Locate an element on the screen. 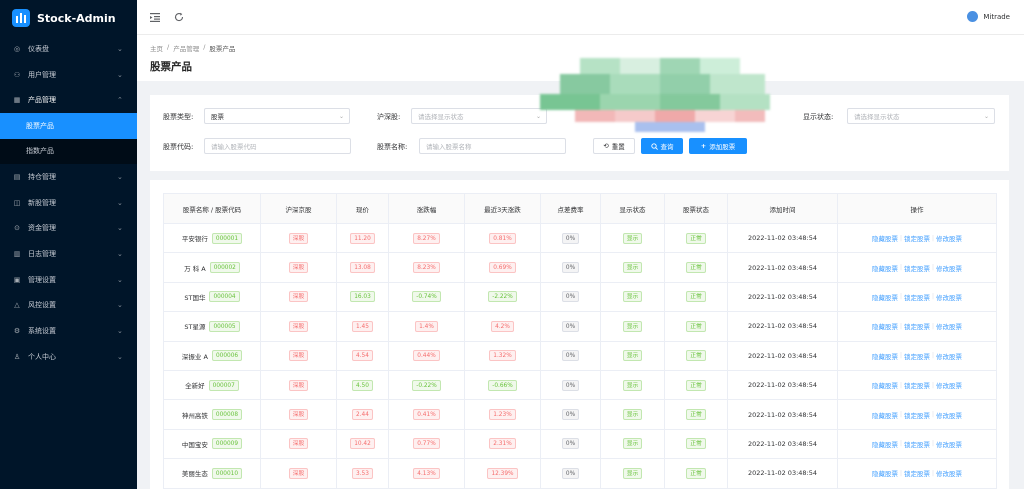  change3-cell: 2.31% is located at coordinates (502, 444).